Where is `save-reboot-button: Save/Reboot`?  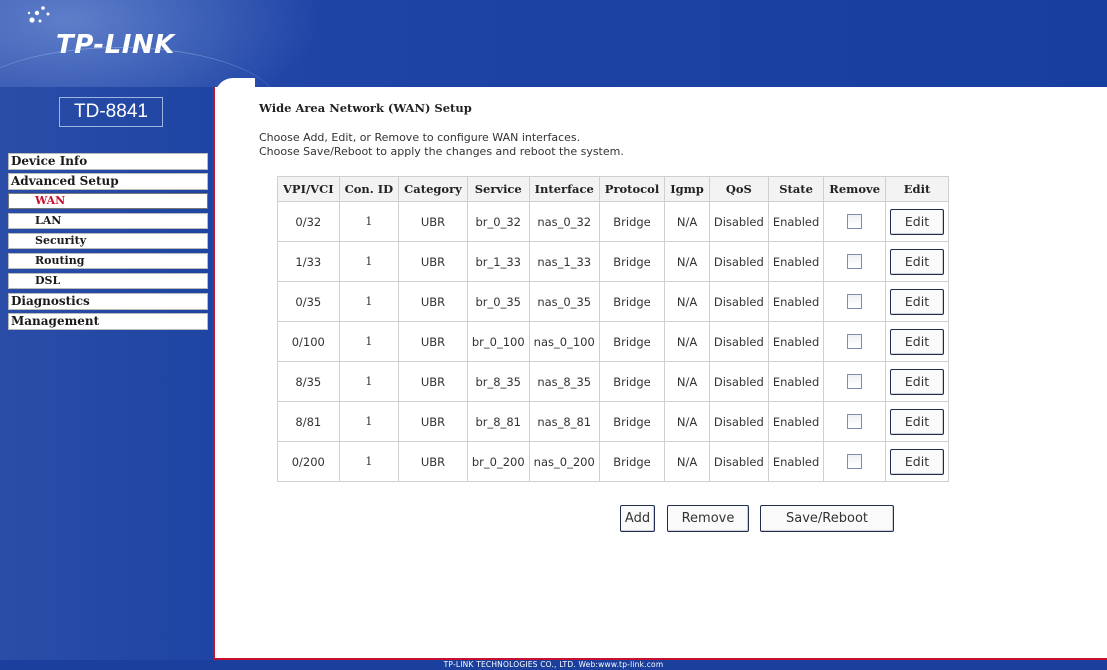
save-reboot-button: Save/Reboot is located at coordinates (827, 518).